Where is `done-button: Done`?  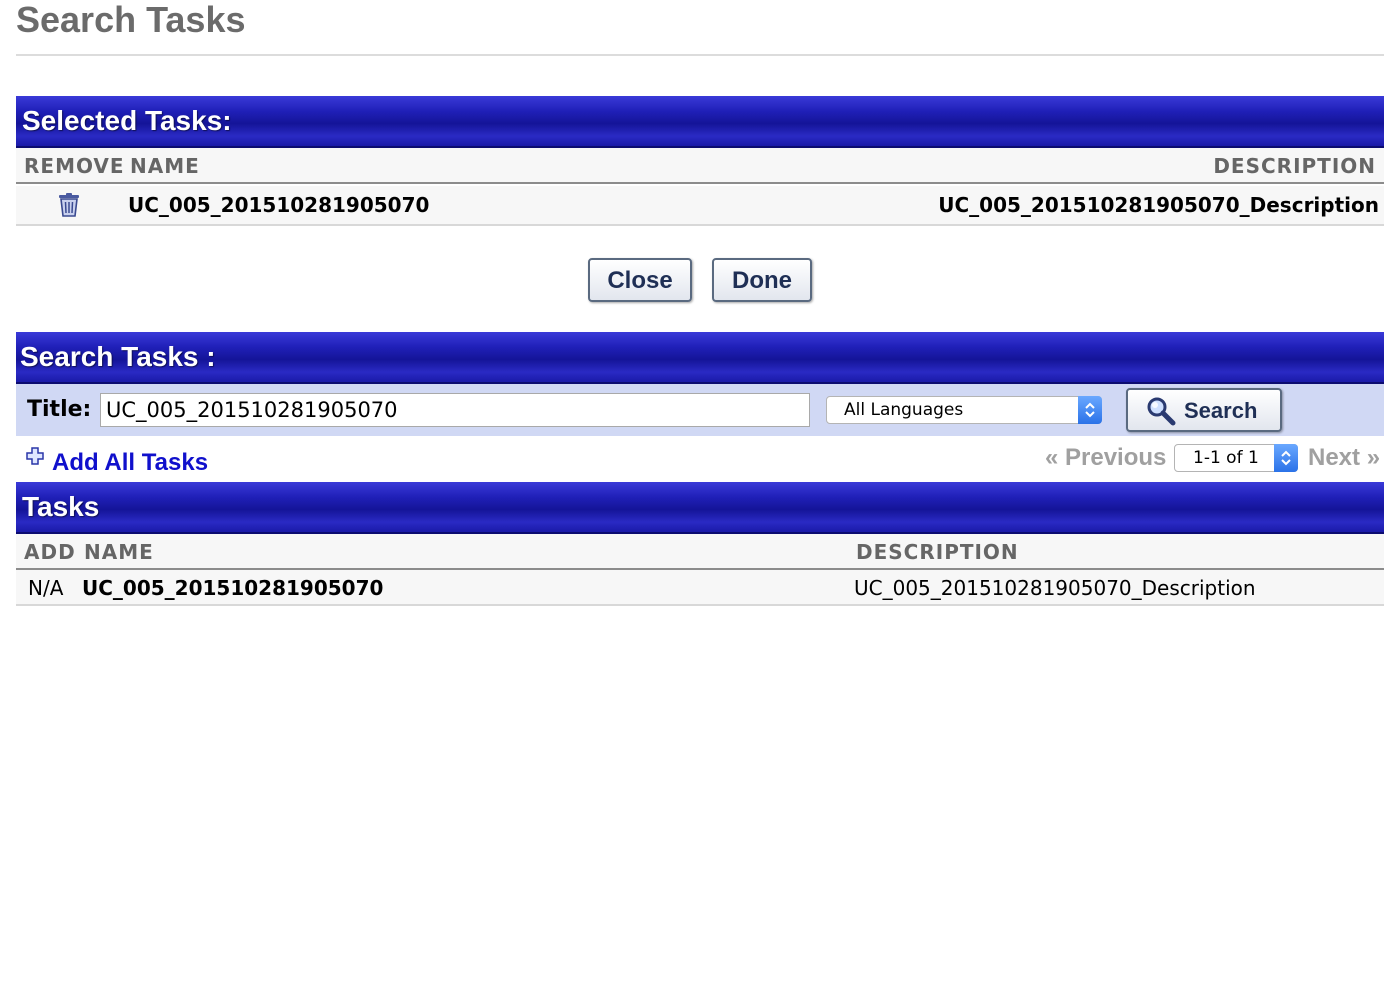 done-button: Done is located at coordinates (762, 280).